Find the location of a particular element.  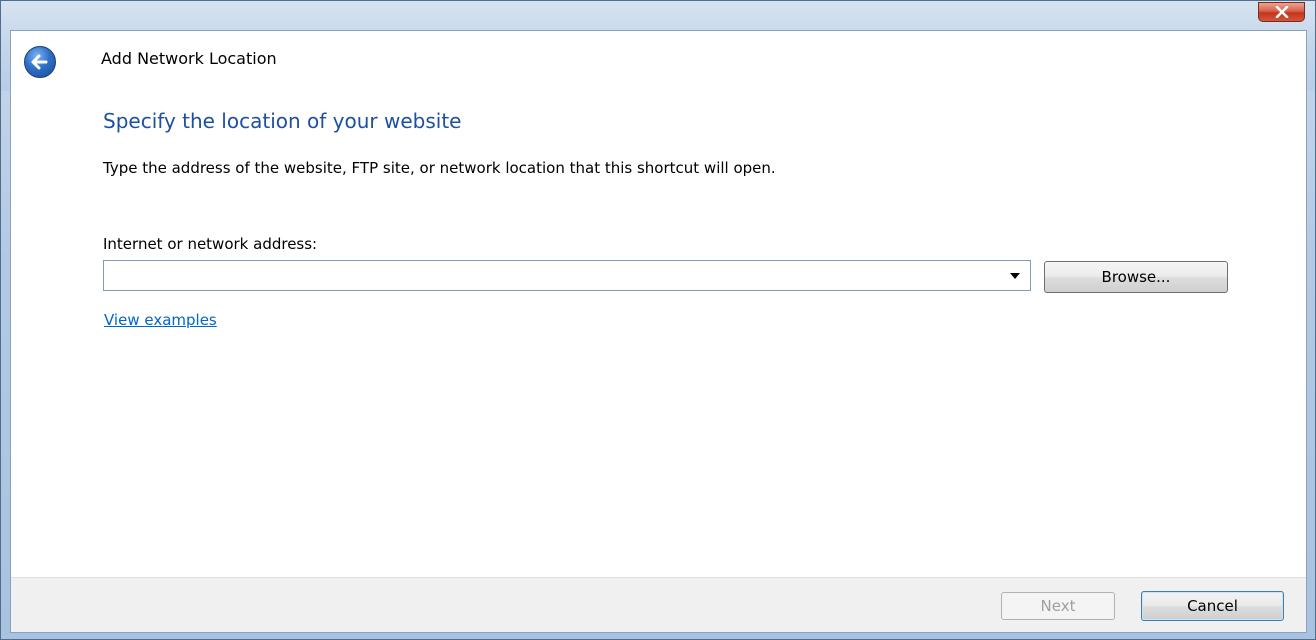

chevron-down-icon is located at coordinates (1015, 276).